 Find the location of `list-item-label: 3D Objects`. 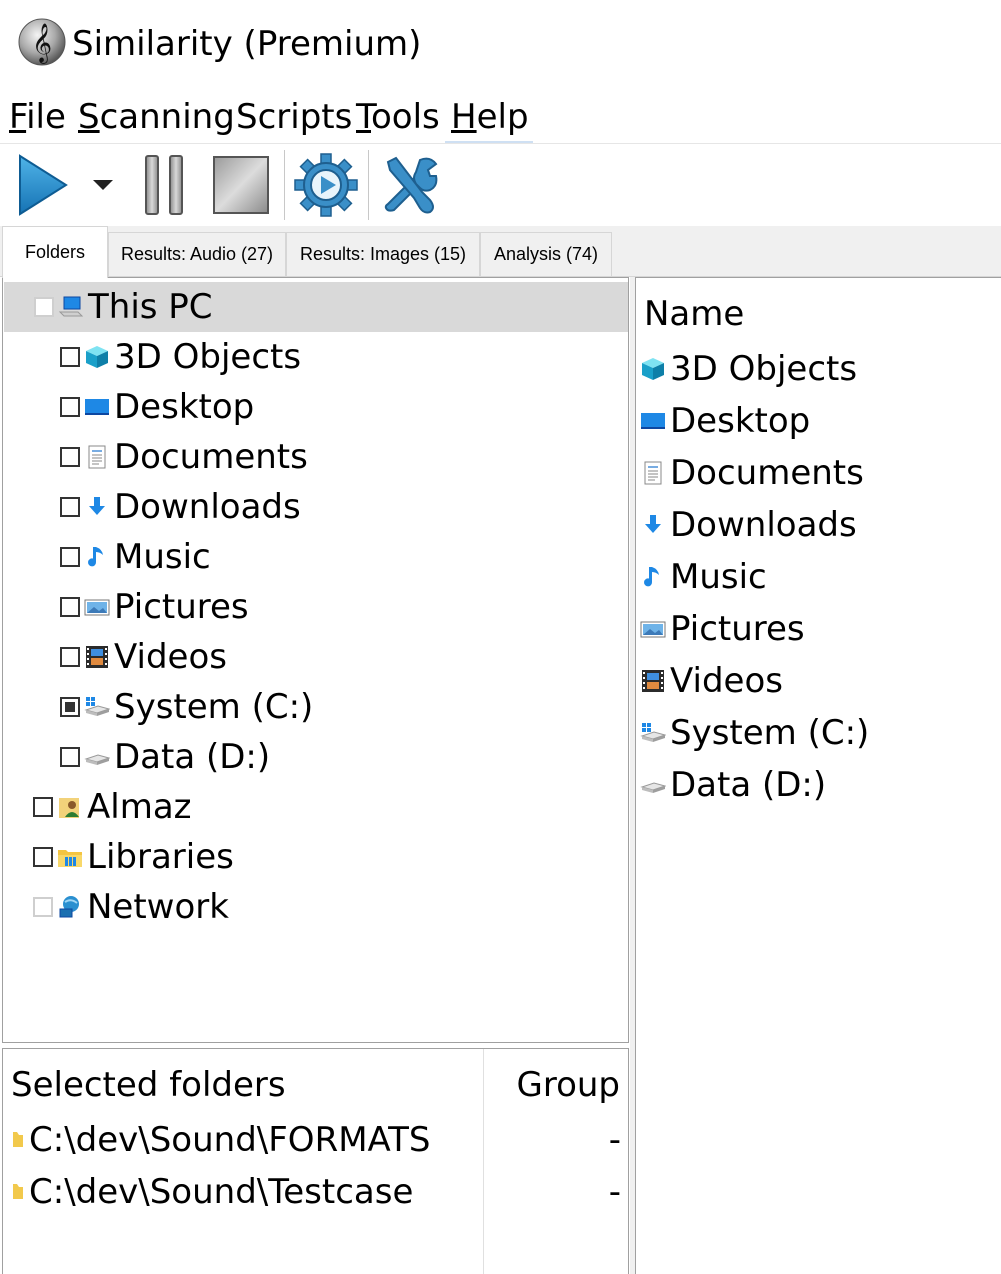

list-item-label: 3D Objects is located at coordinates (764, 369).